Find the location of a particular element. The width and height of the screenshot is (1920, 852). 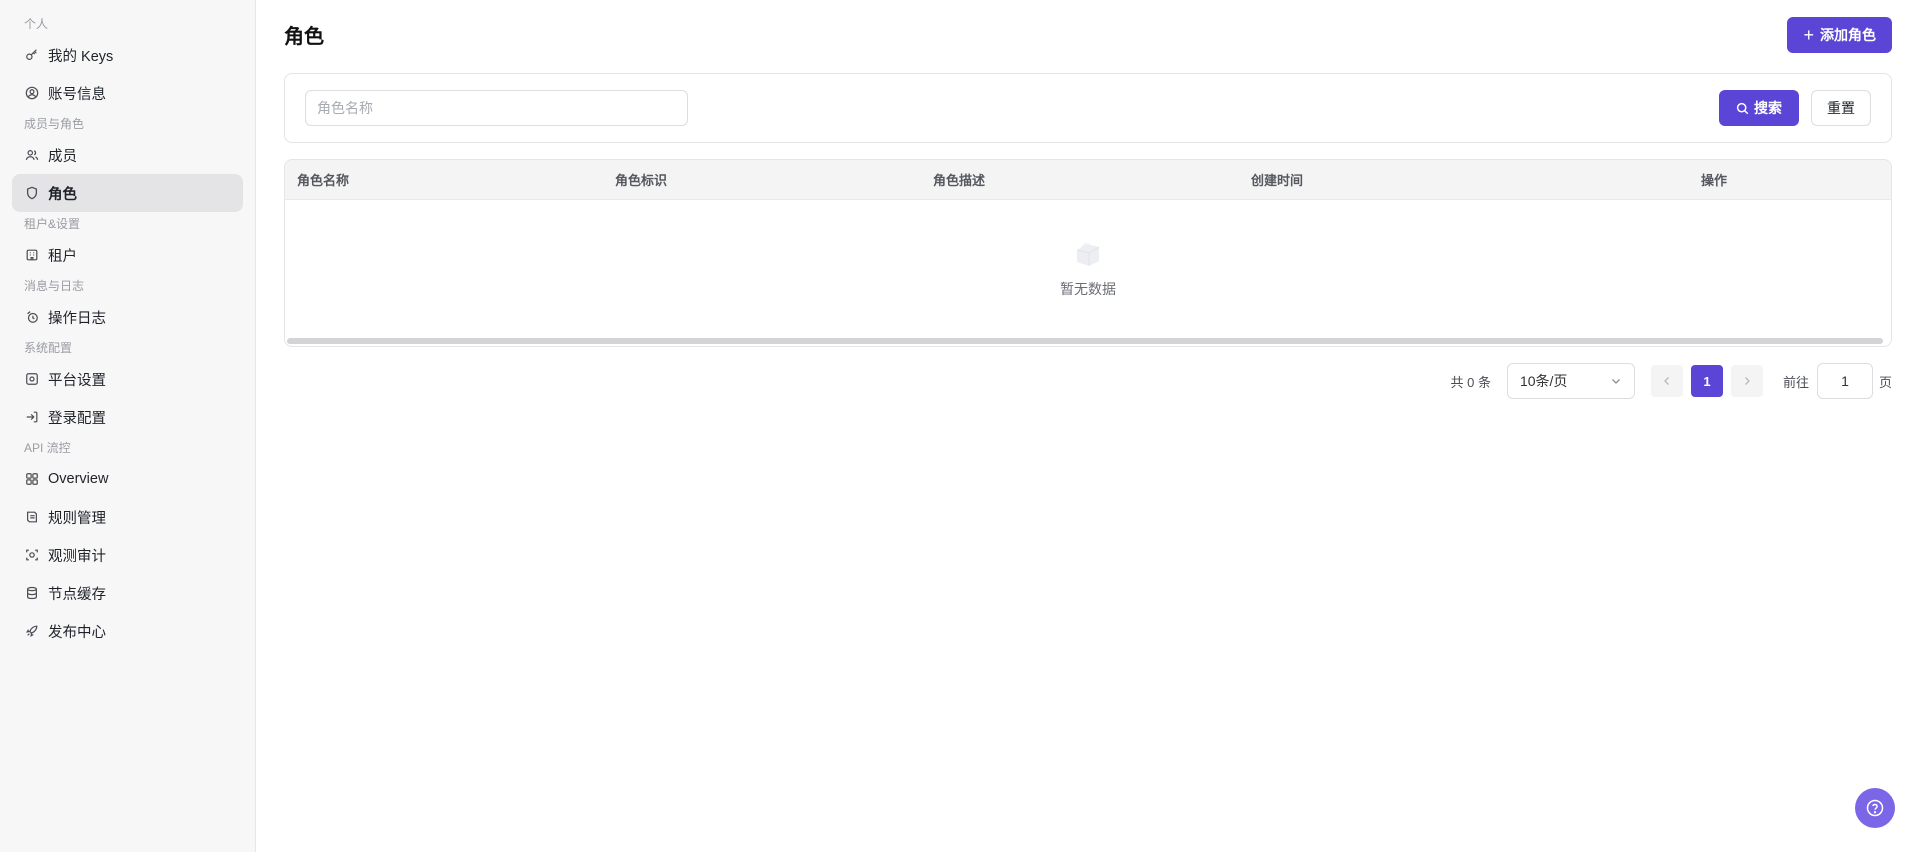

sidebar-item-label: 租户 is located at coordinates (62, 256).